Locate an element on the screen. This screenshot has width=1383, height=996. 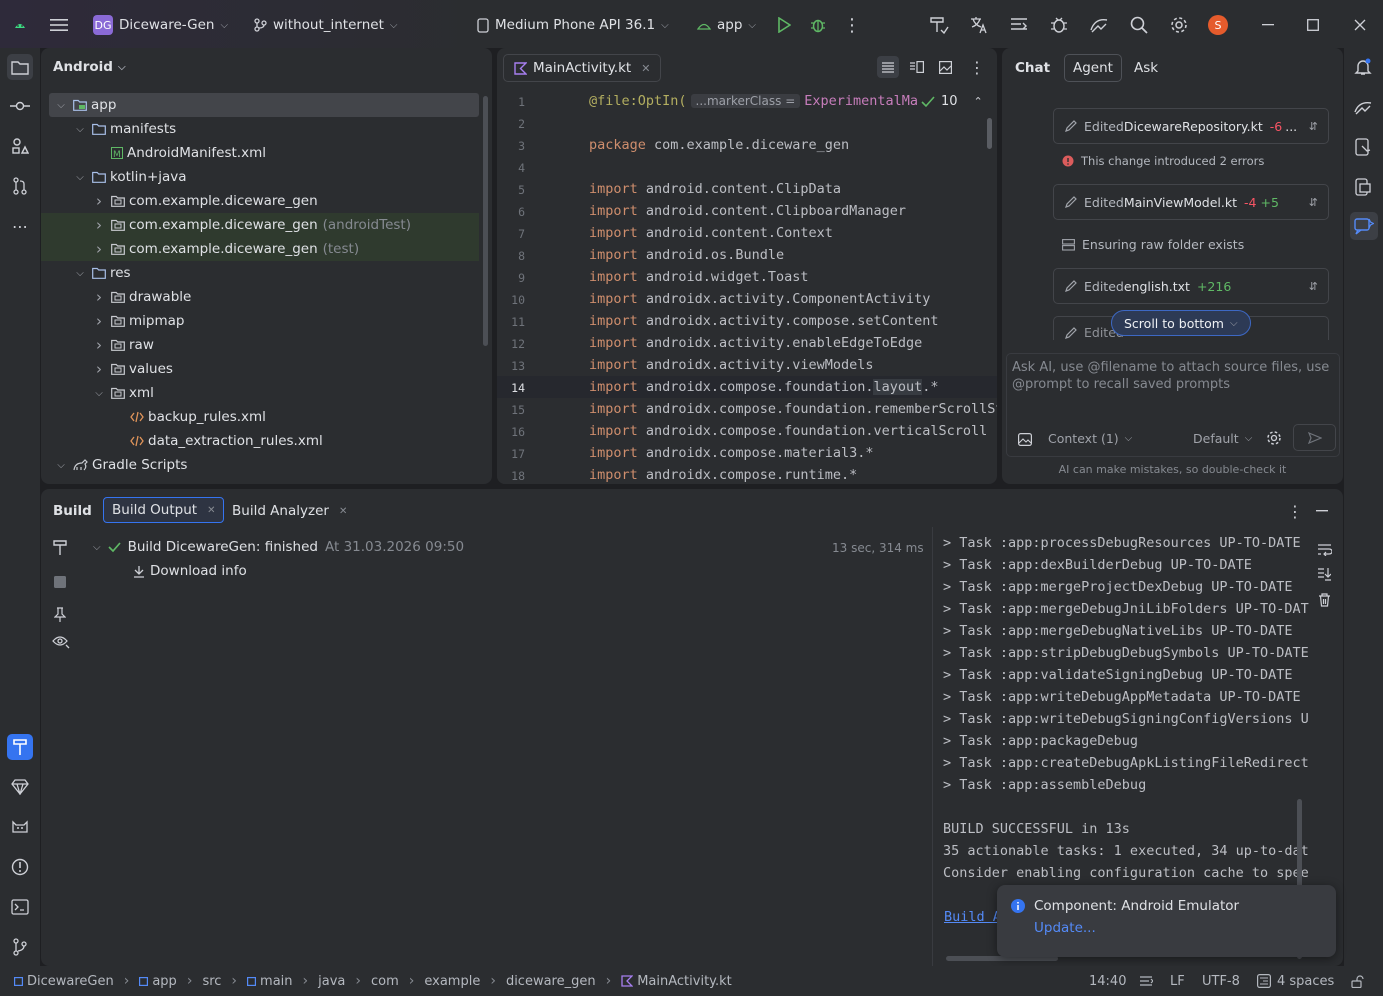
tree-item: › com.example.diceware_gen is located at coordinates (260, 201).